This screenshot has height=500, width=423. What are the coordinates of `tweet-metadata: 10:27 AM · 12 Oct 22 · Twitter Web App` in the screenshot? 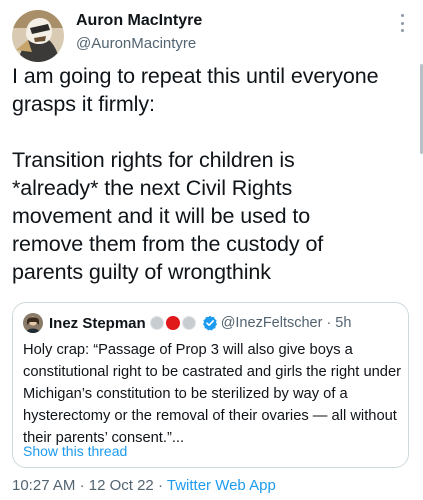 It's located at (144, 485).